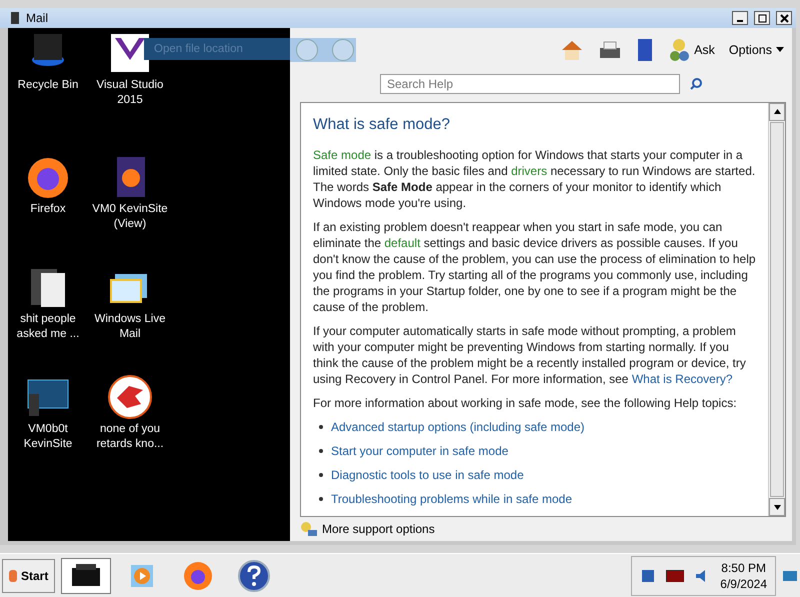  What do you see at coordinates (342, 155) in the screenshot?
I see `glossary-link: Safe mode` at bounding box center [342, 155].